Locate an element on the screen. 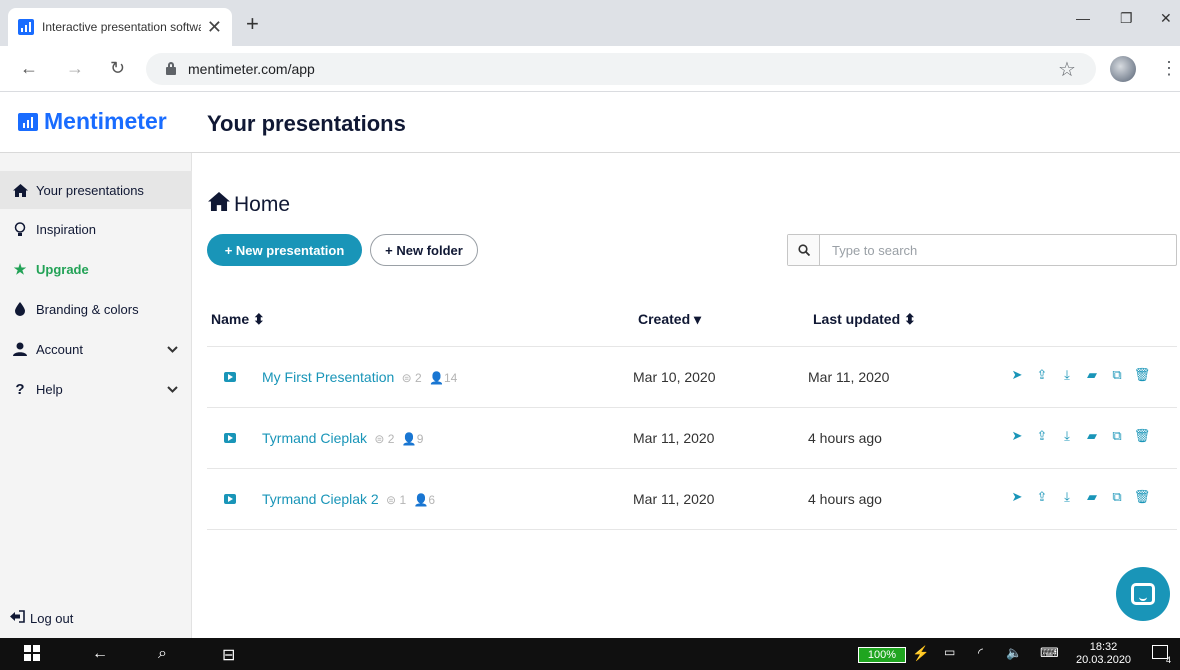 The image size is (1180, 670). reload-icon: ↻ is located at coordinates (117, 68).